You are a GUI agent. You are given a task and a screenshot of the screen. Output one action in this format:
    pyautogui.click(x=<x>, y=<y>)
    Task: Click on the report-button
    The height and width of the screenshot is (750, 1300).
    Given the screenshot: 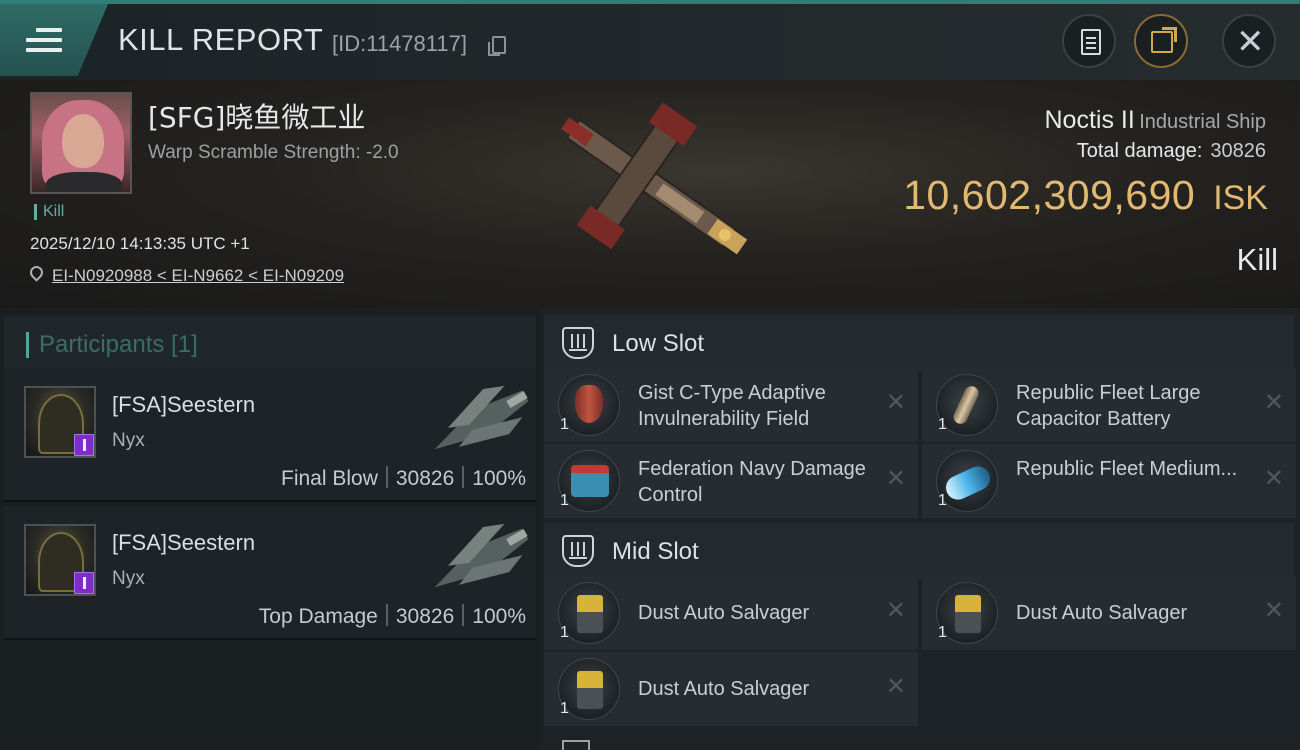 What is the action you would take?
    pyautogui.click(x=1089, y=41)
    